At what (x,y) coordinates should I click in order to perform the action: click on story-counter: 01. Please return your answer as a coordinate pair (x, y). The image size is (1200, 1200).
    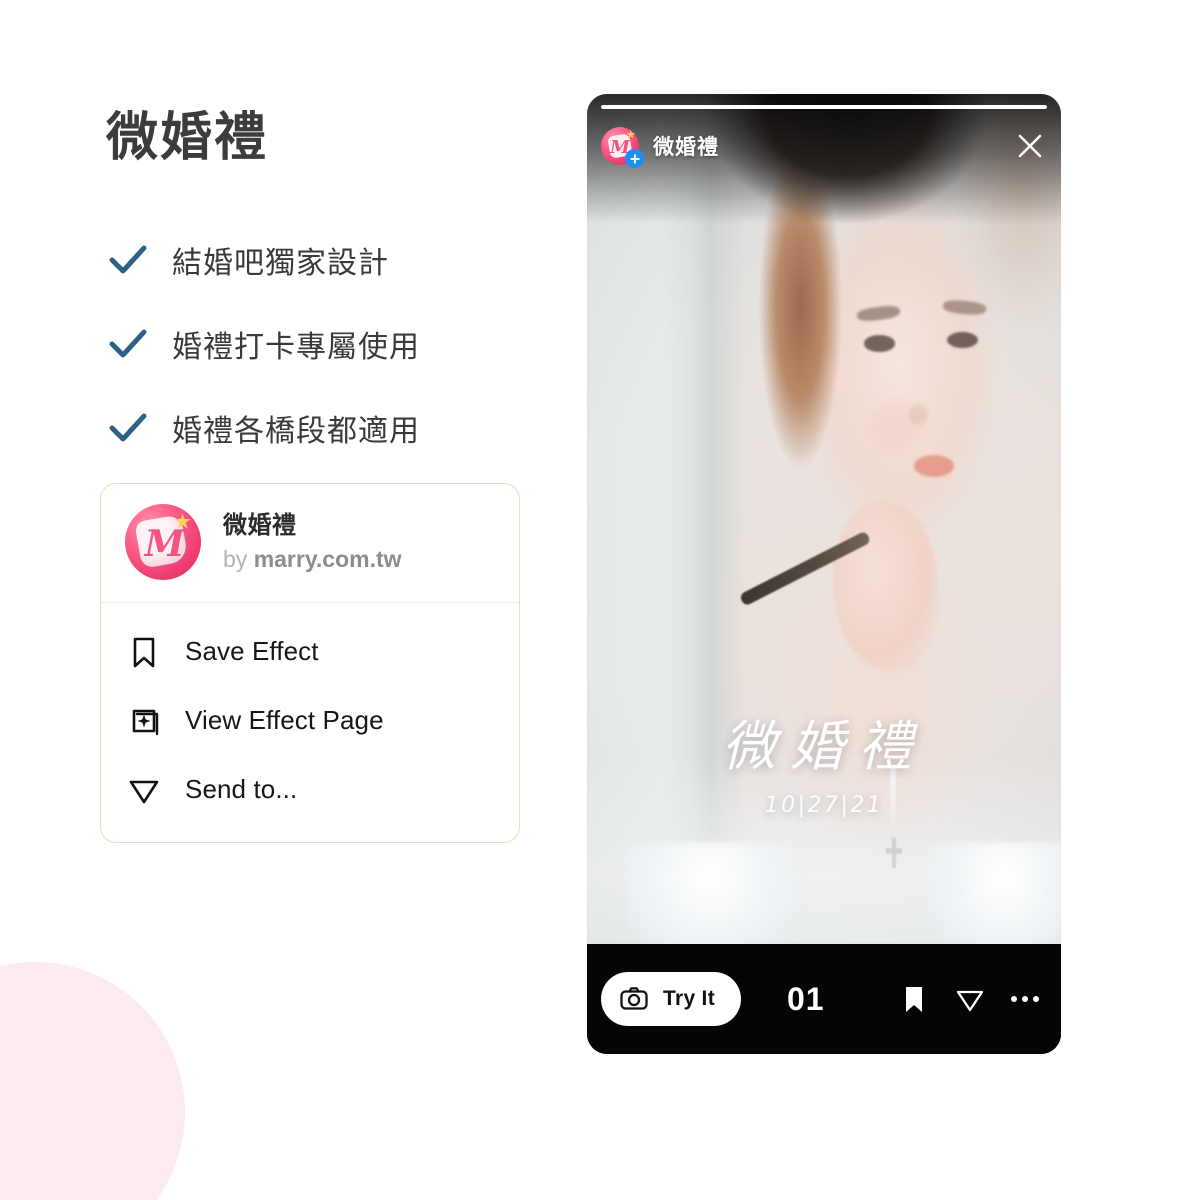
    Looking at the image, I should click on (805, 998).